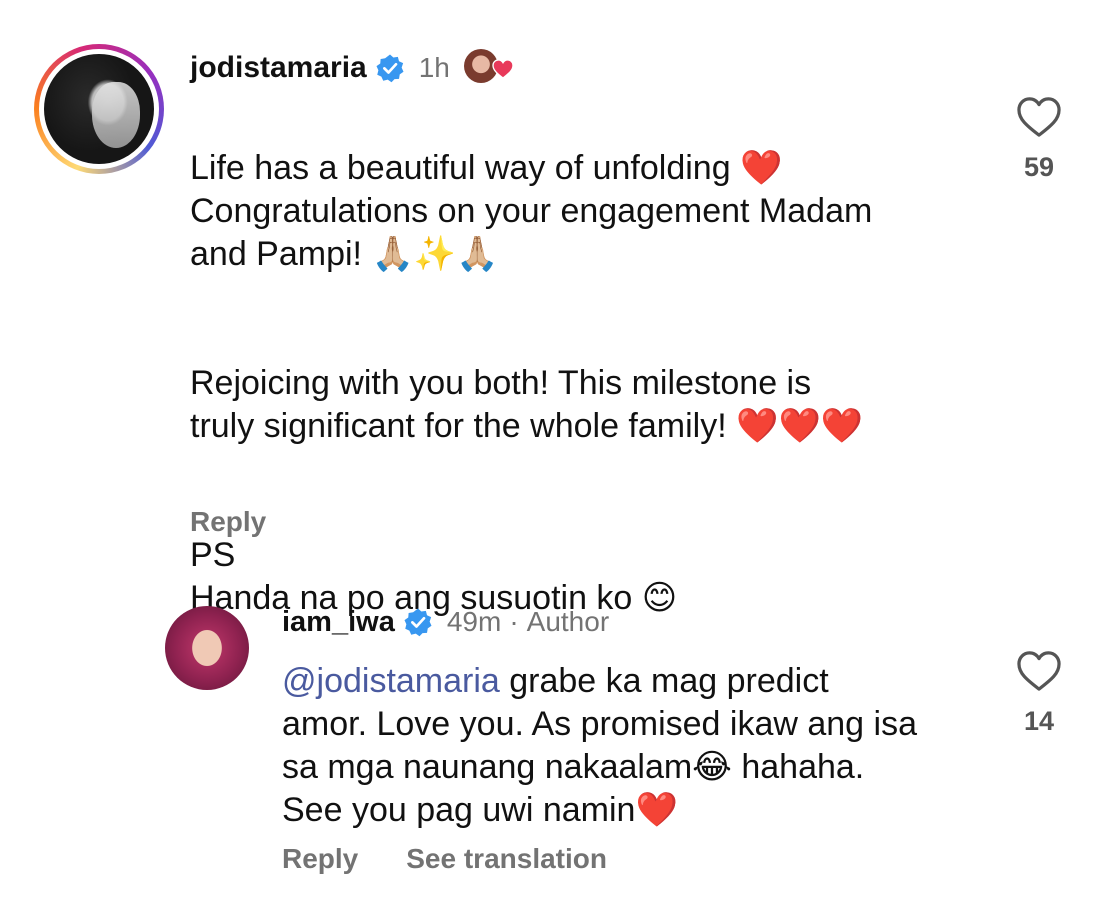 Image resolution: width=1120 pixels, height=920 pixels. What do you see at coordinates (1039, 139) in the screenshot?
I see `comment-like-control: 59` at bounding box center [1039, 139].